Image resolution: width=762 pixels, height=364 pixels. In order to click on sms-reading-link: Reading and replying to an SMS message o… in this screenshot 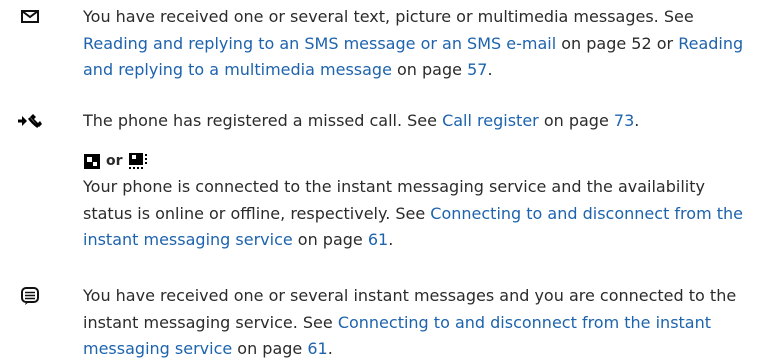, I will do `click(319, 43)`.